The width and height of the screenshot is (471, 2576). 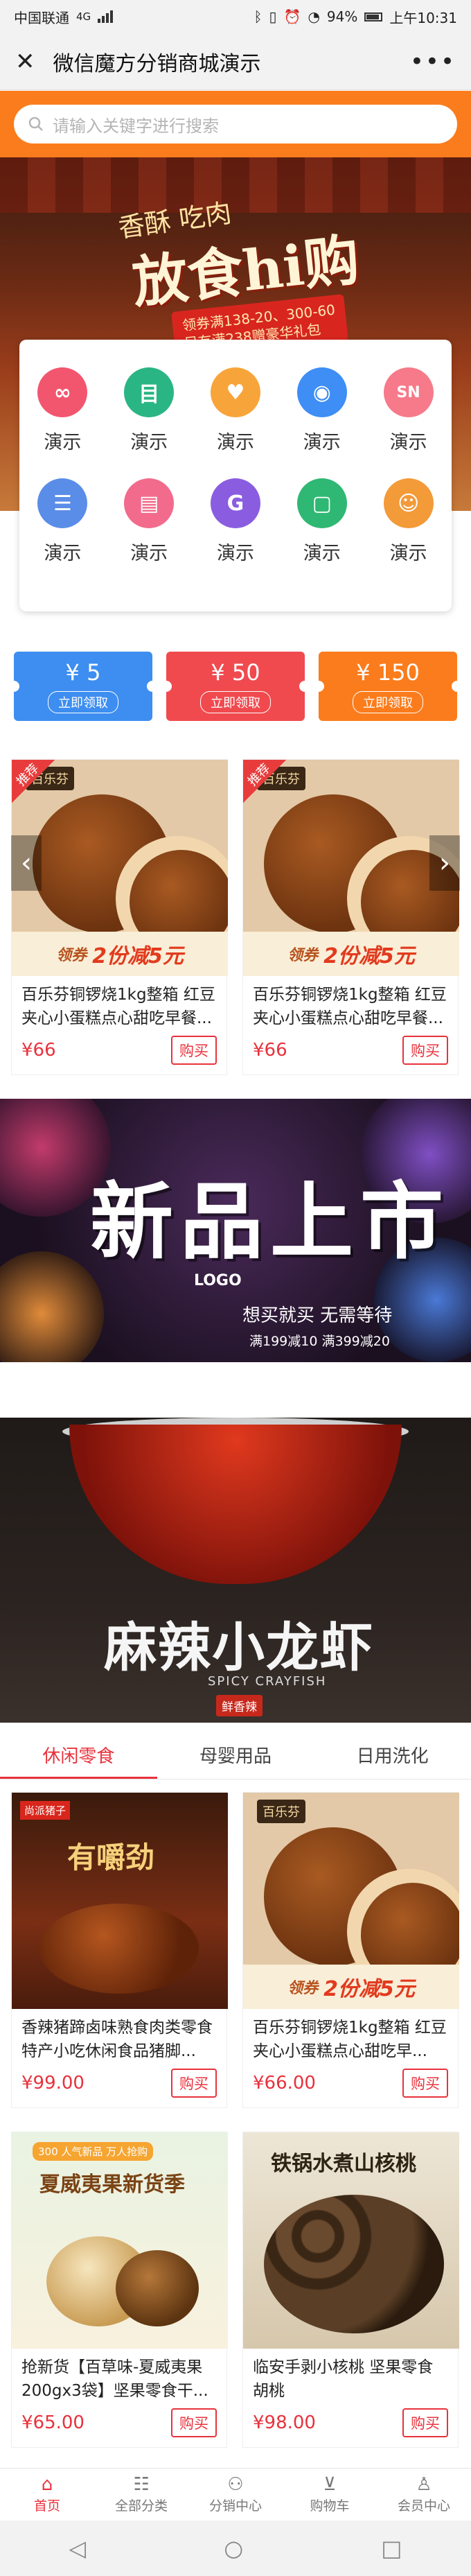 I want to click on shortcut-icon: ▢, so click(x=321, y=503).